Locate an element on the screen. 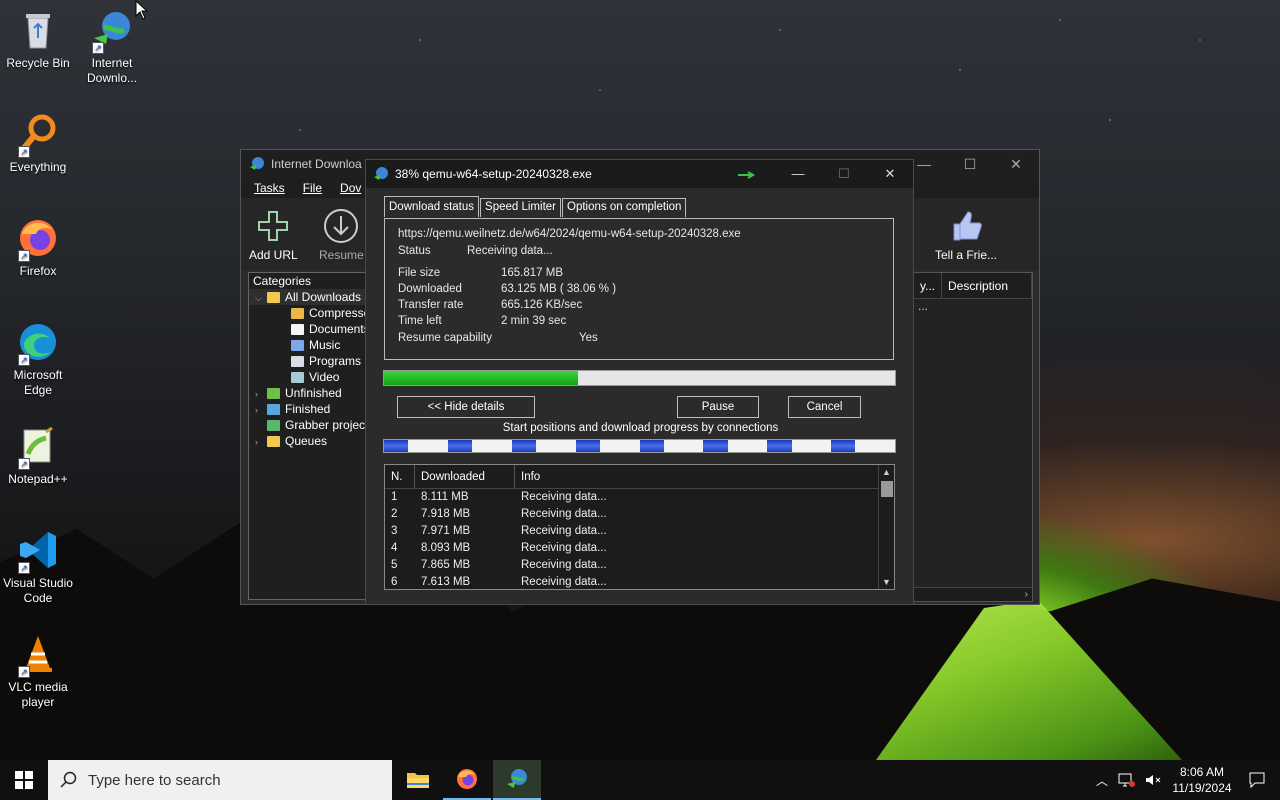 This screenshot has width=1280, height=800. finished-folder-icon is located at coordinates (273, 409).